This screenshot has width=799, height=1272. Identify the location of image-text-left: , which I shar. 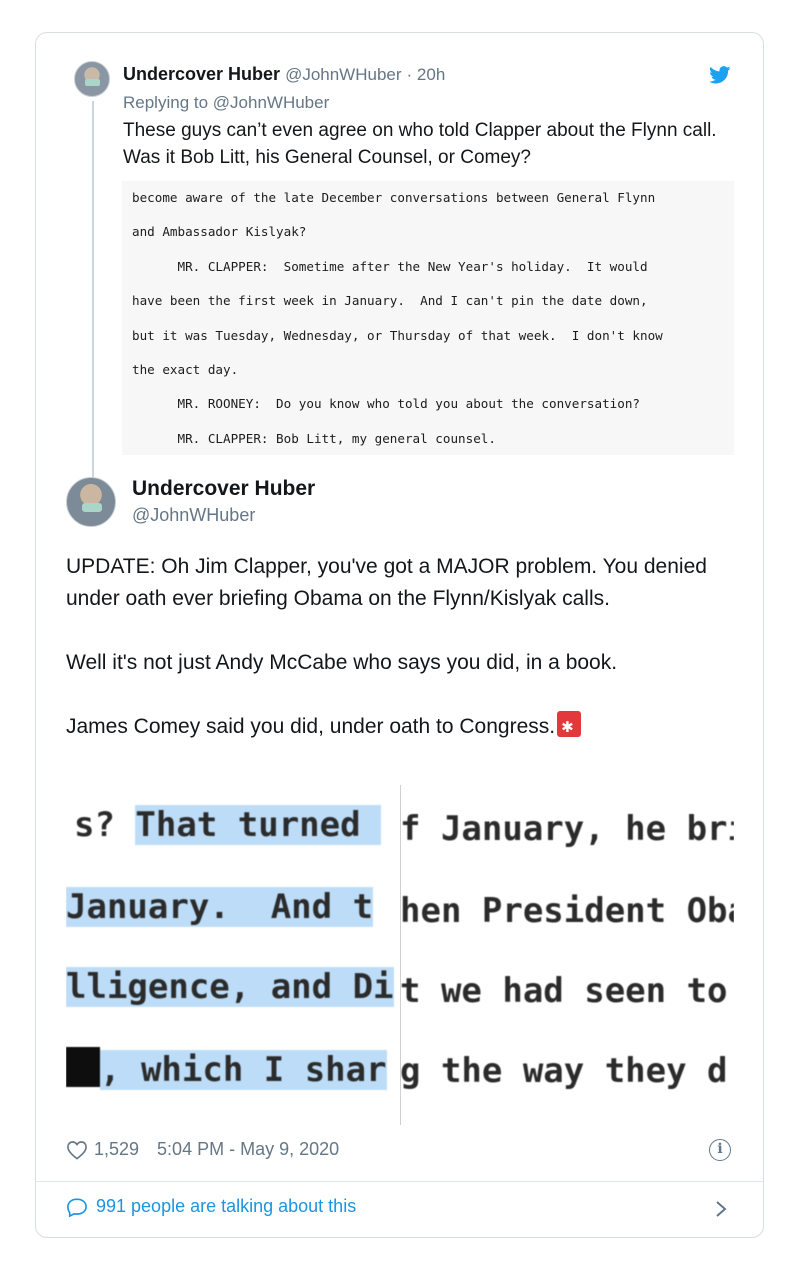
(226, 1068).